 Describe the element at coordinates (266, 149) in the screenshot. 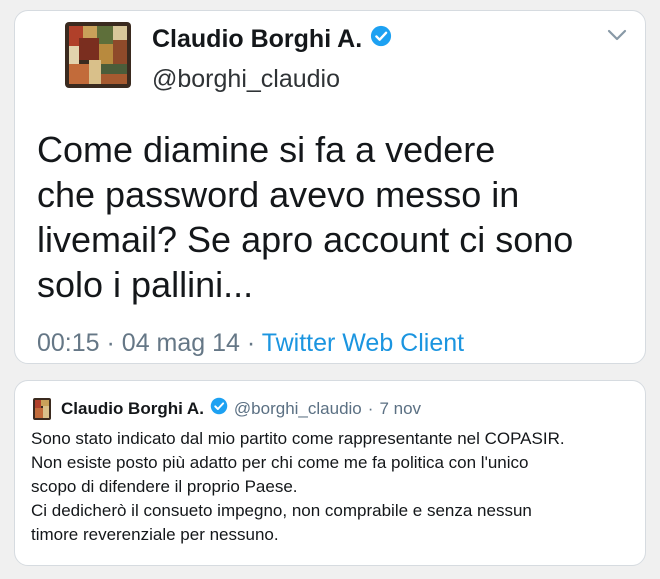

I see `tweet-text-line: Come diamine si fa a vedere` at that location.